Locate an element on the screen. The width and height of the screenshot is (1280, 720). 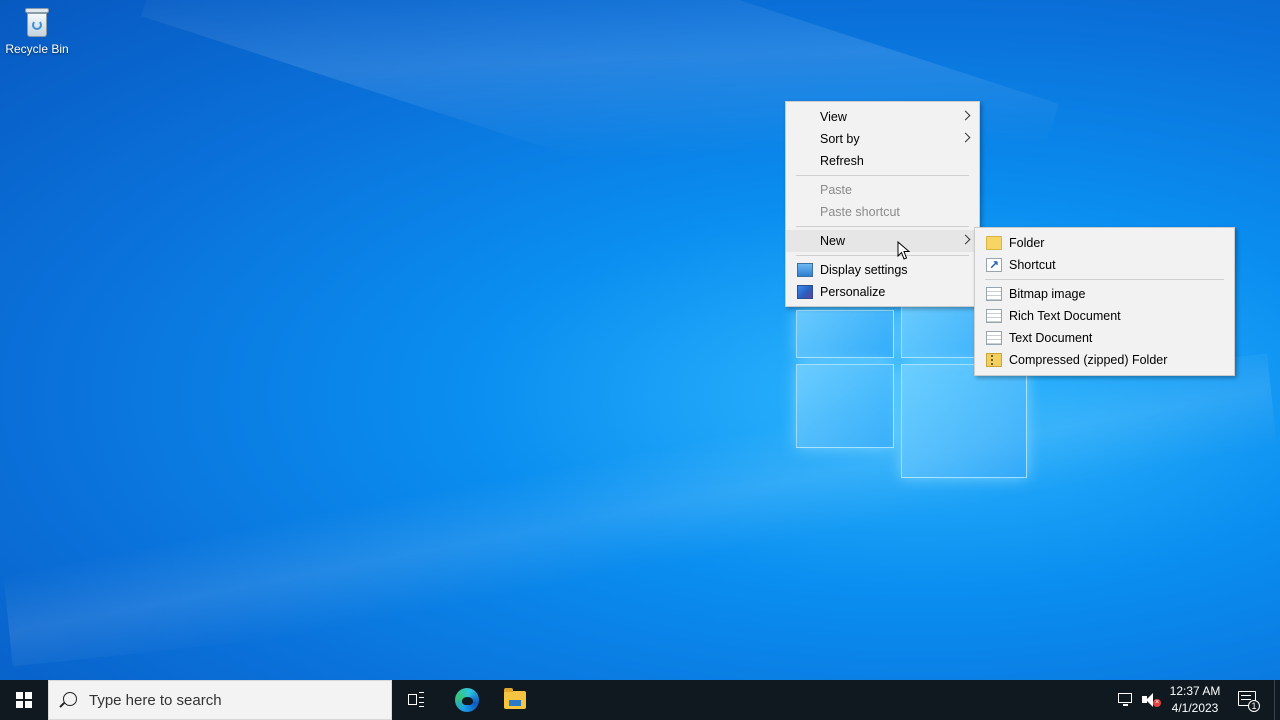
search-icon is located at coordinates (70, 699).